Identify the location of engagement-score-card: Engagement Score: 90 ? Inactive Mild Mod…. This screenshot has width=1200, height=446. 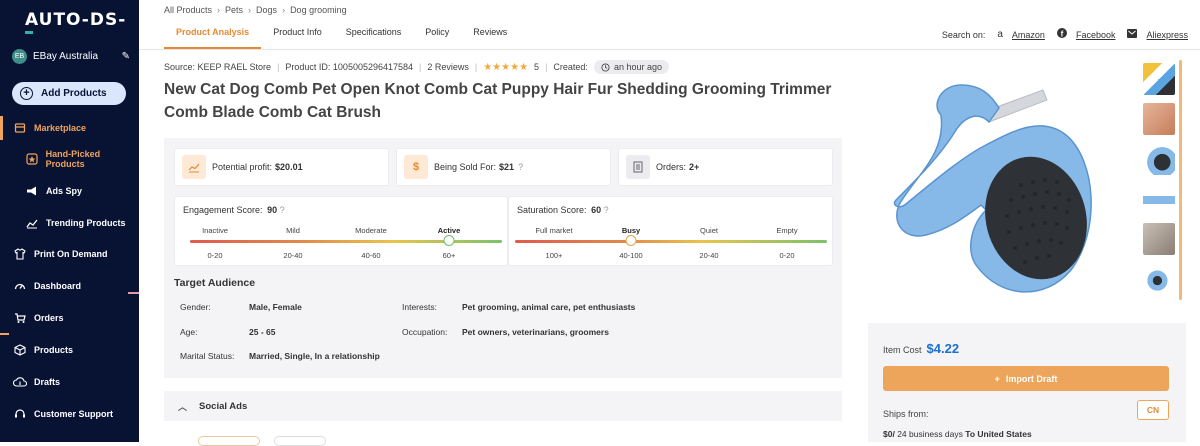
(341, 231).